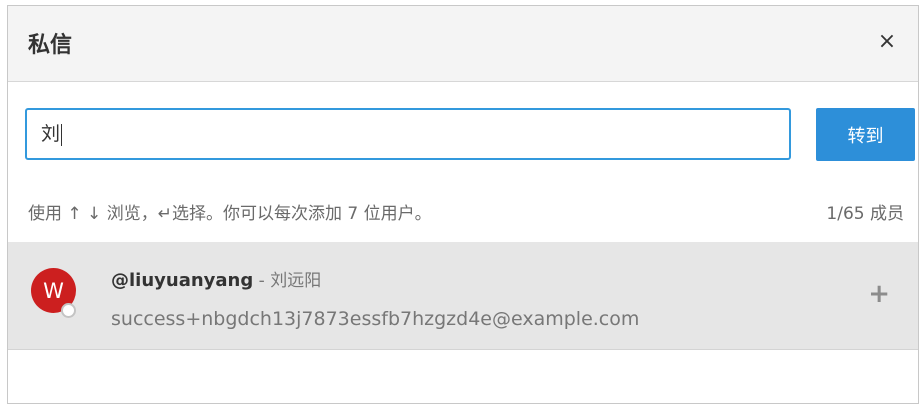 This screenshot has width=924, height=408. I want to click on user-search-input: 刘, so click(408, 134).